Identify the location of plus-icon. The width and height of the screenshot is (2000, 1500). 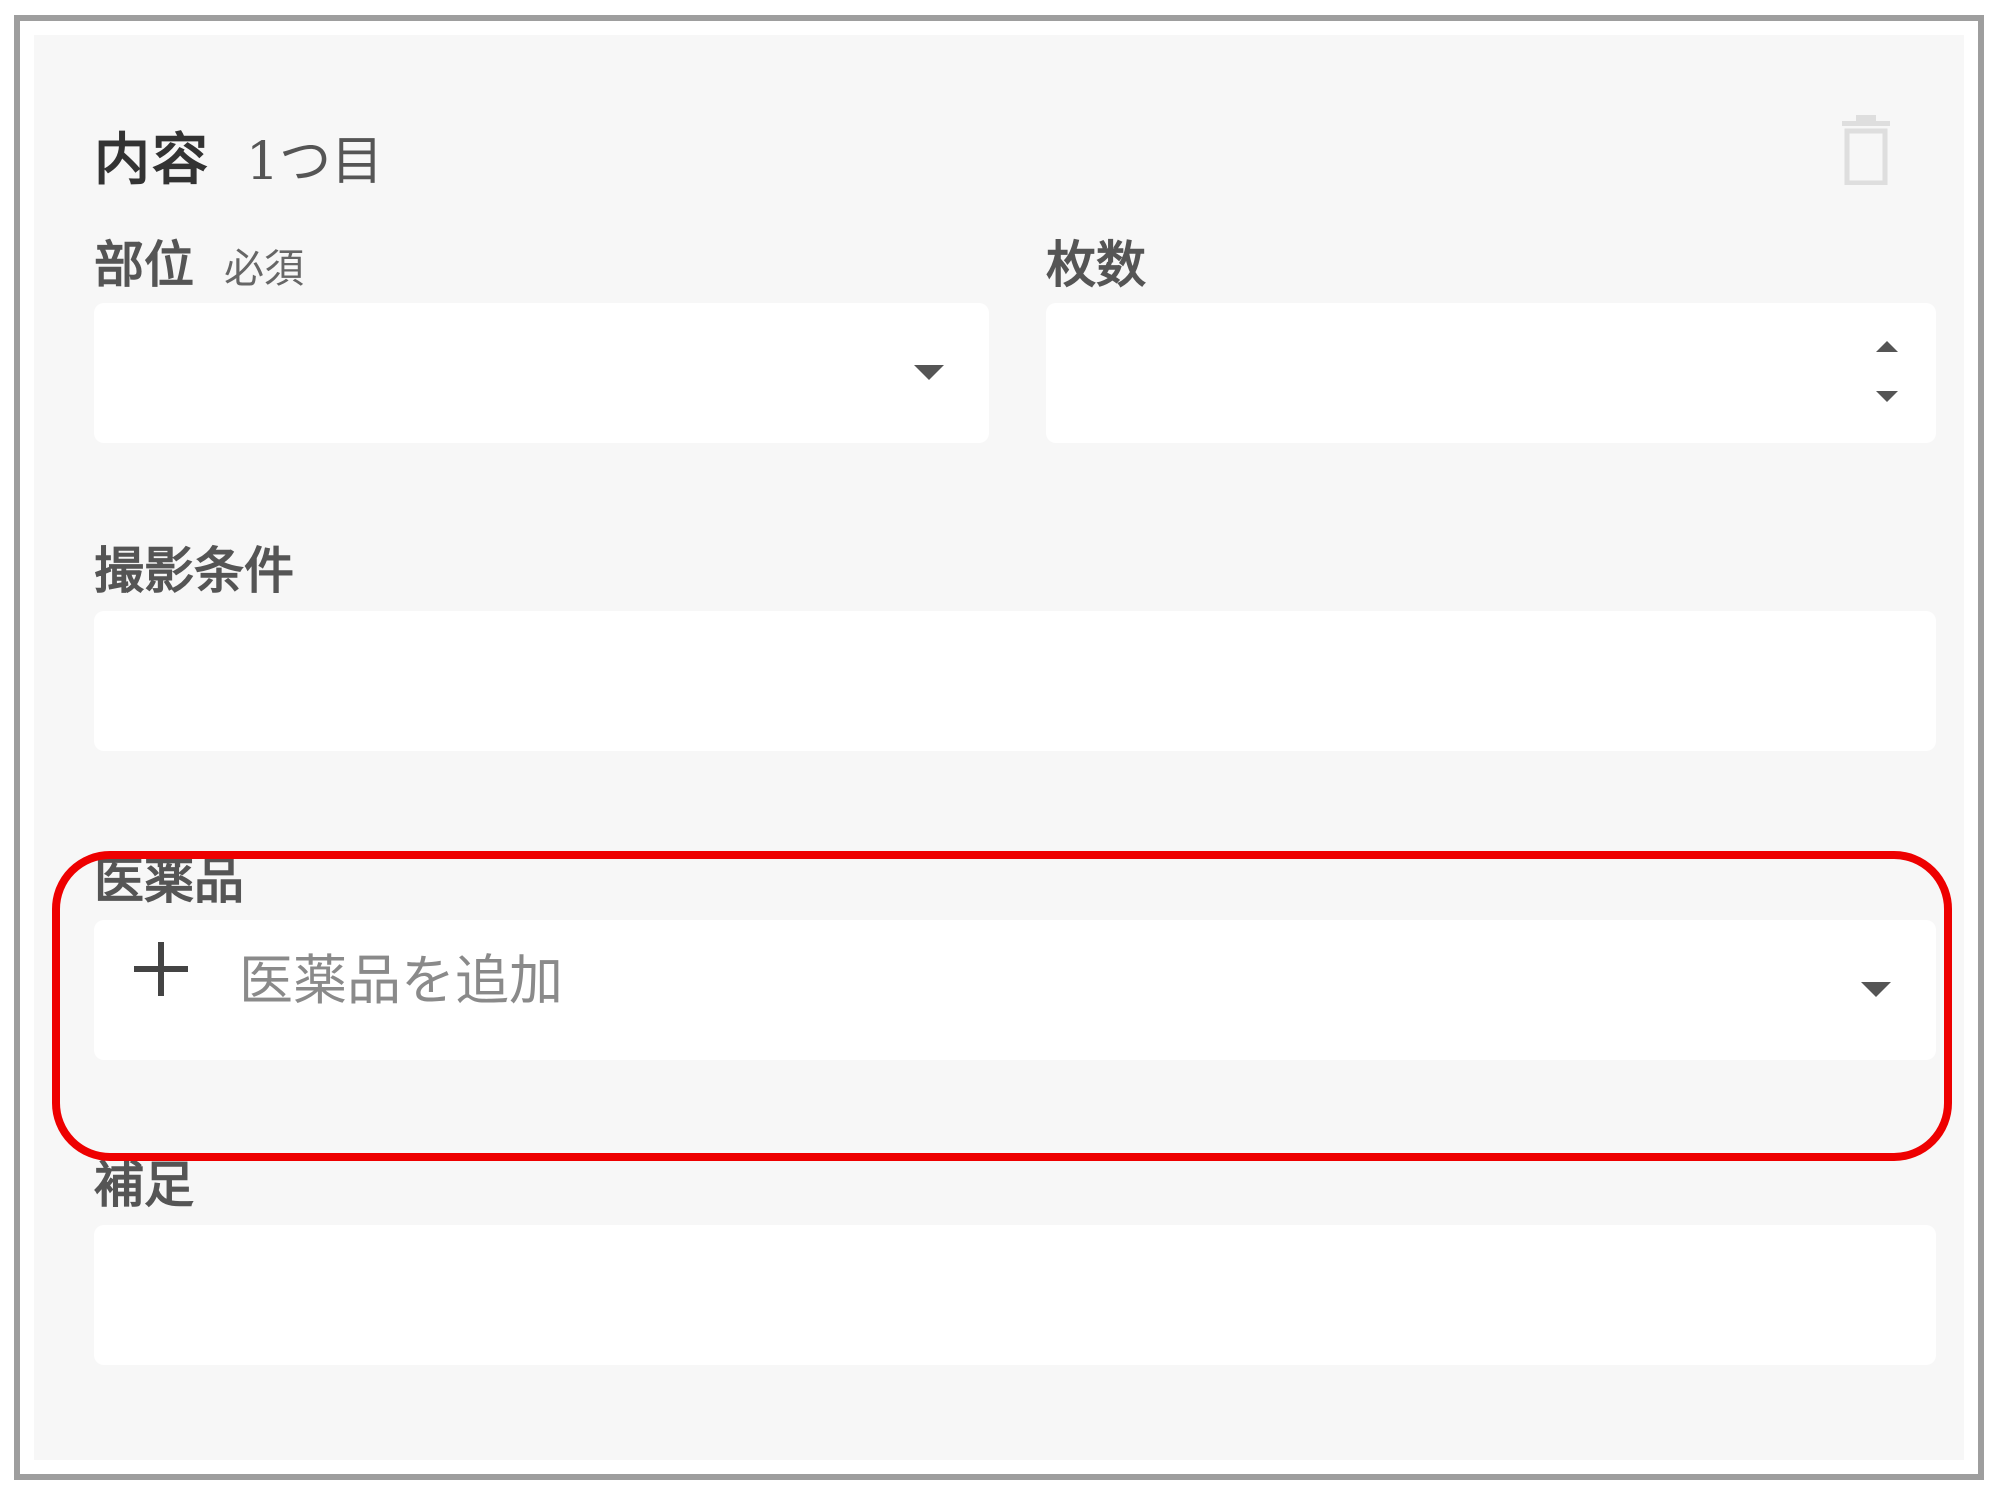
(161, 969).